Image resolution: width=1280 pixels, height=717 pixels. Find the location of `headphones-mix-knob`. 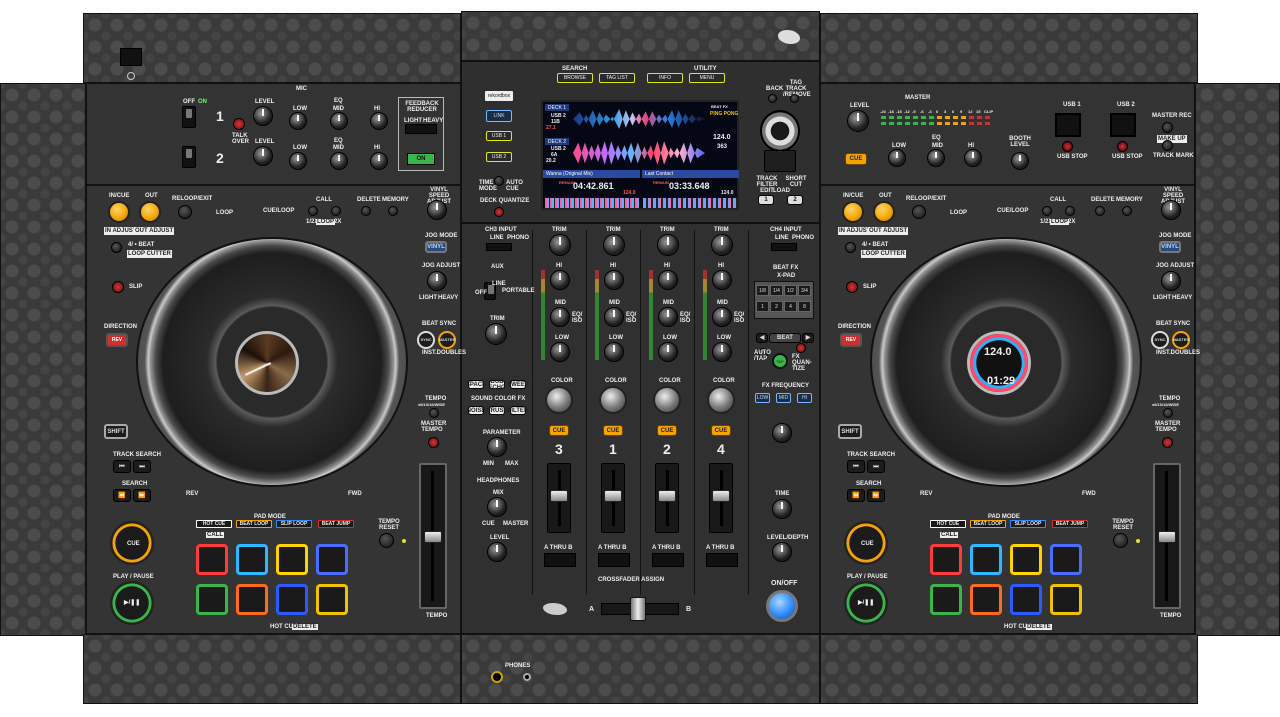

headphones-mix-knob is located at coordinates (497, 507).